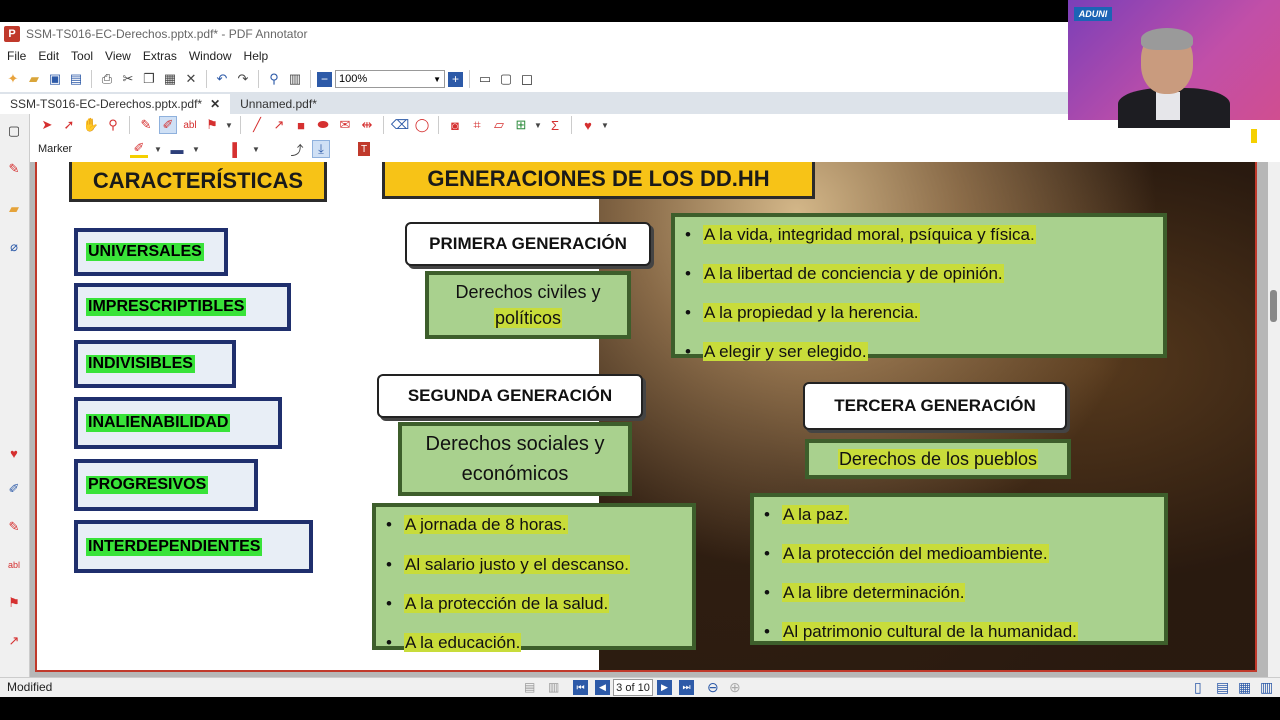 Image resolution: width=1280 pixels, height=720 pixels. What do you see at coordinates (14, 641) in the screenshot?
I see `arrow-side-icon: ↗` at bounding box center [14, 641].